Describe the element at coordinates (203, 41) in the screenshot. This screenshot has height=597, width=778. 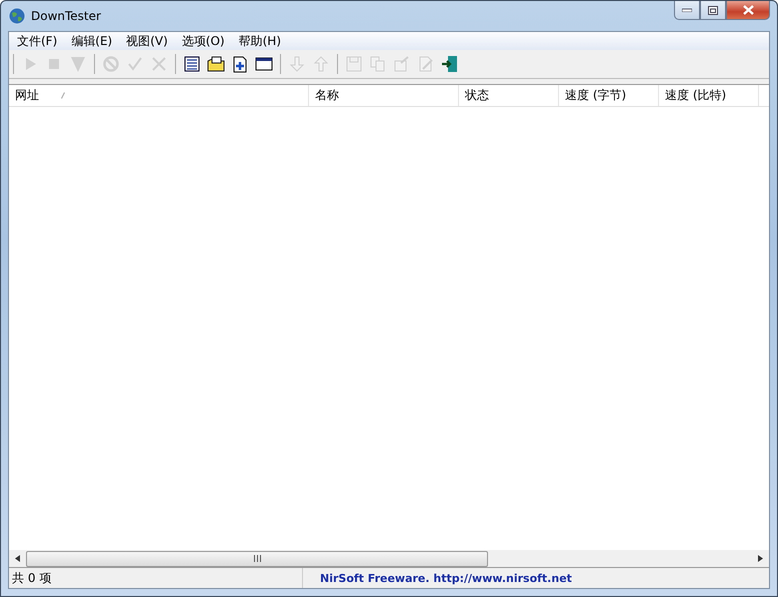
I see `menu-item: 选项(O)` at that location.